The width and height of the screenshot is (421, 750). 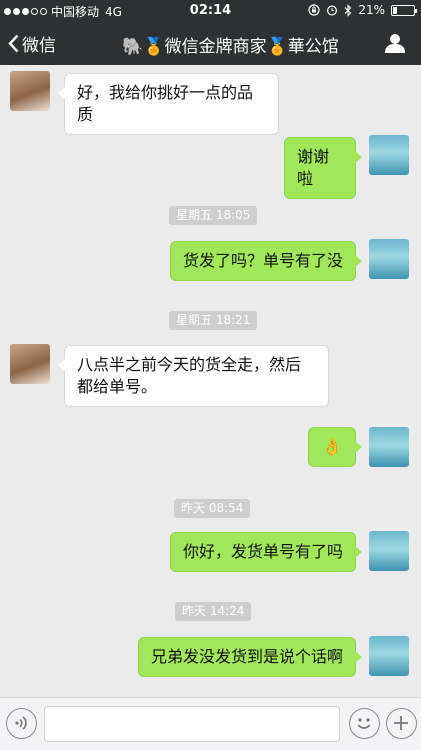 What do you see at coordinates (213, 320) in the screenshot?
I see `timestamp: 星期五 18:21` at bounding box center [213, 320].